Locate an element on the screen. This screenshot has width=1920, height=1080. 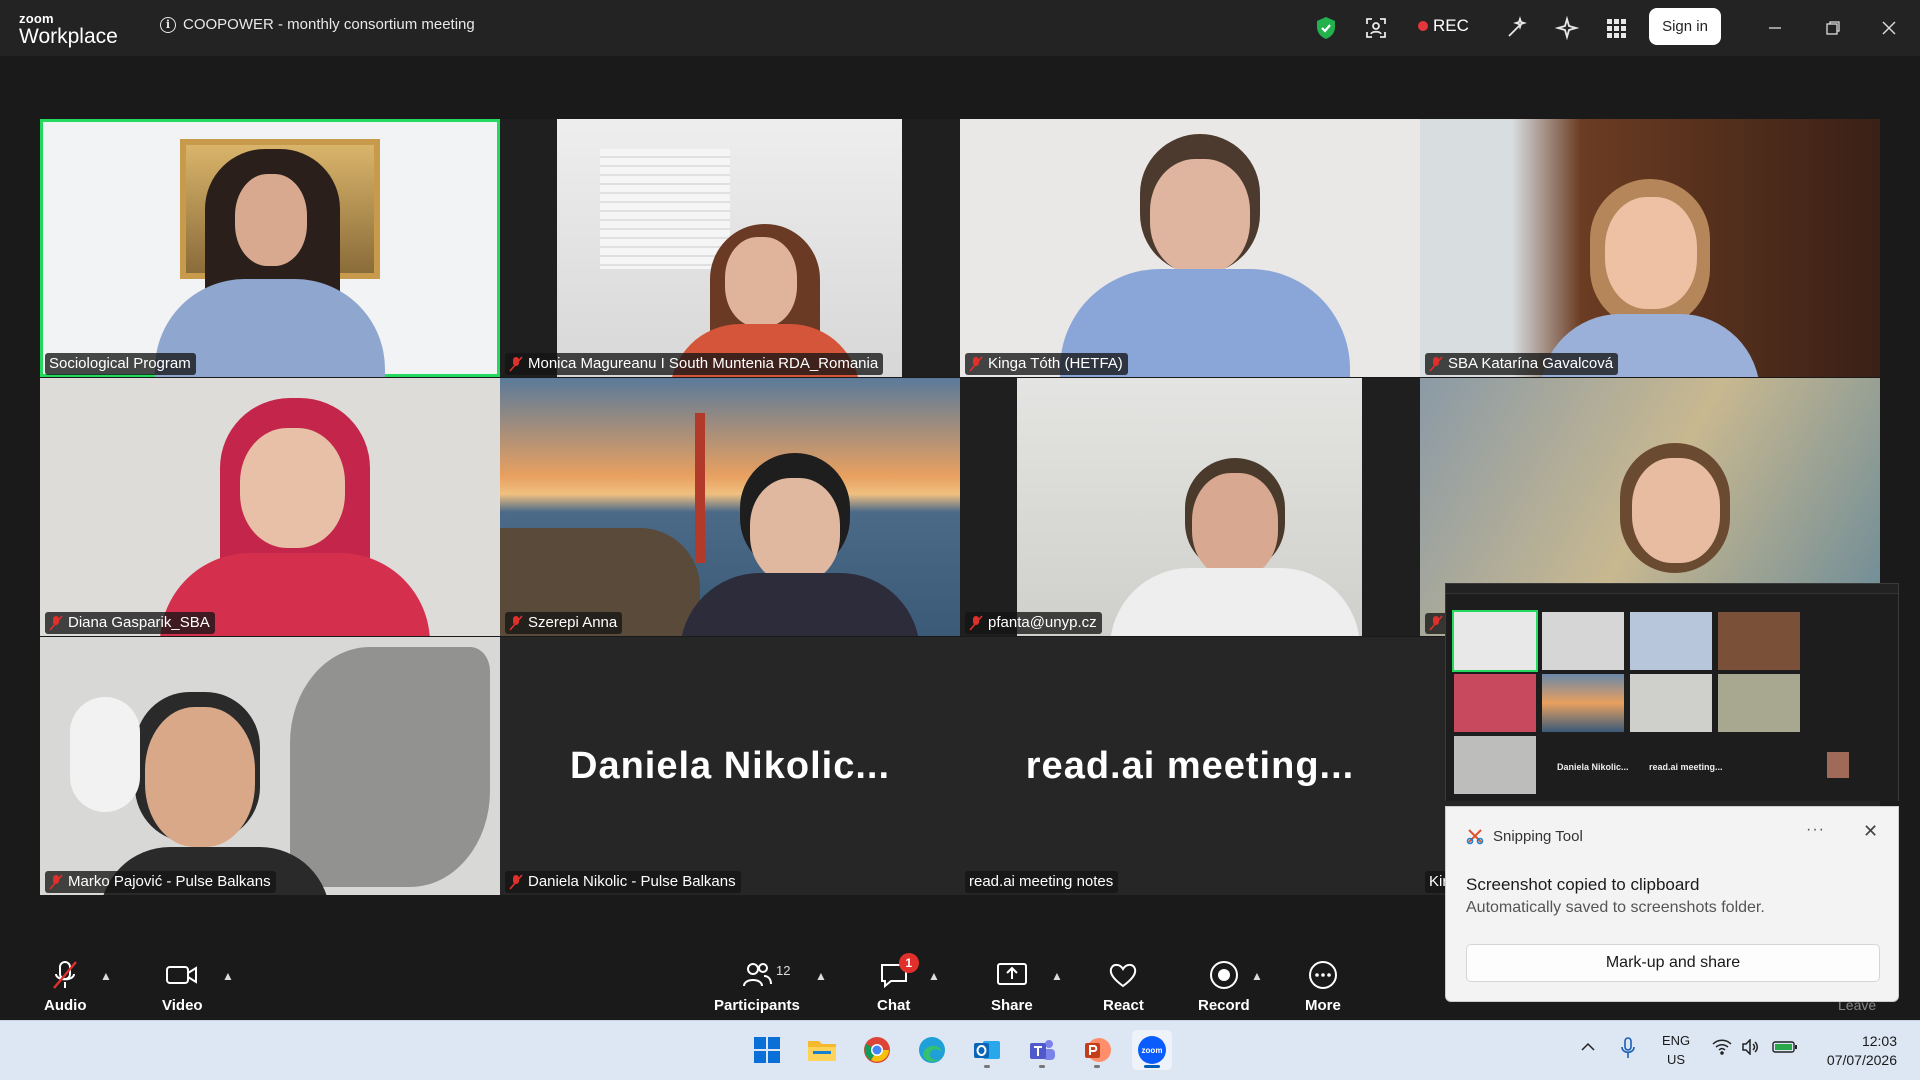
toast-close-icon: ✕ is located at coordinates (1870, 831).